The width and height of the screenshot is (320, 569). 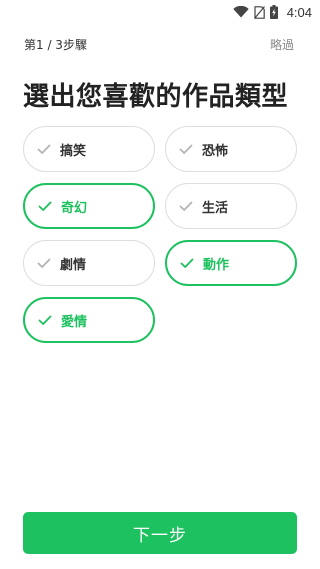 I want to click on status-bar: 4:04, so click(x=160, y=12).